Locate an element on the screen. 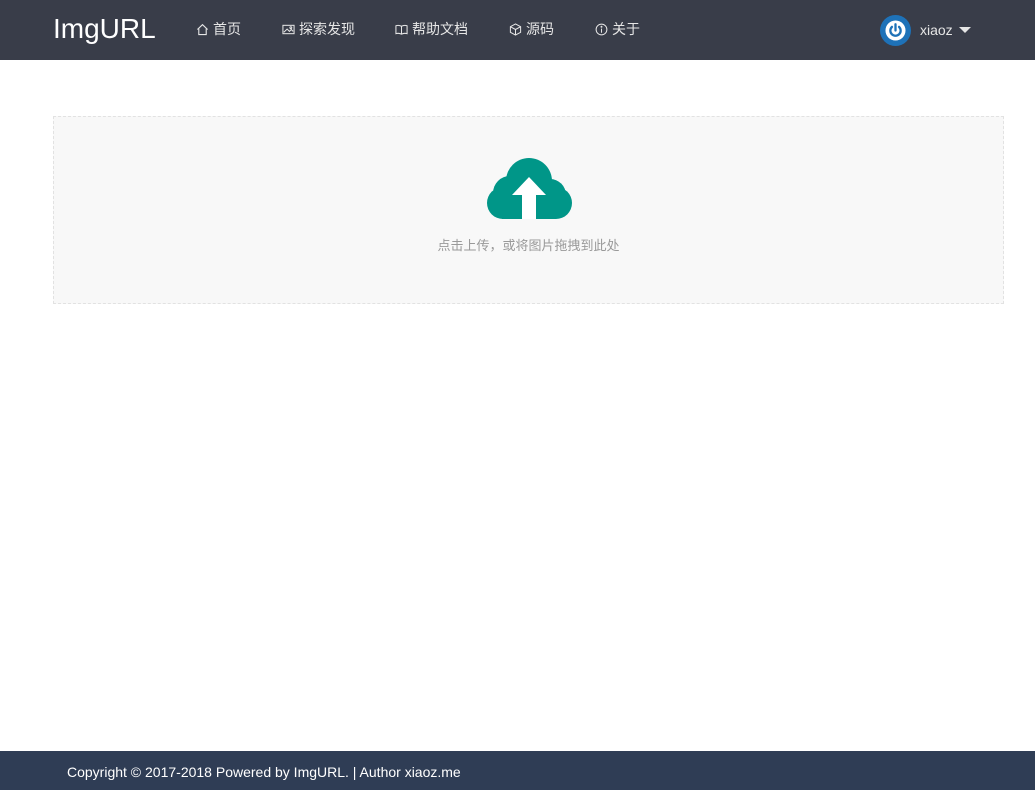 The height and width of the screenshot is (790, 1035). book-icon is located at coordinates (401, 29).